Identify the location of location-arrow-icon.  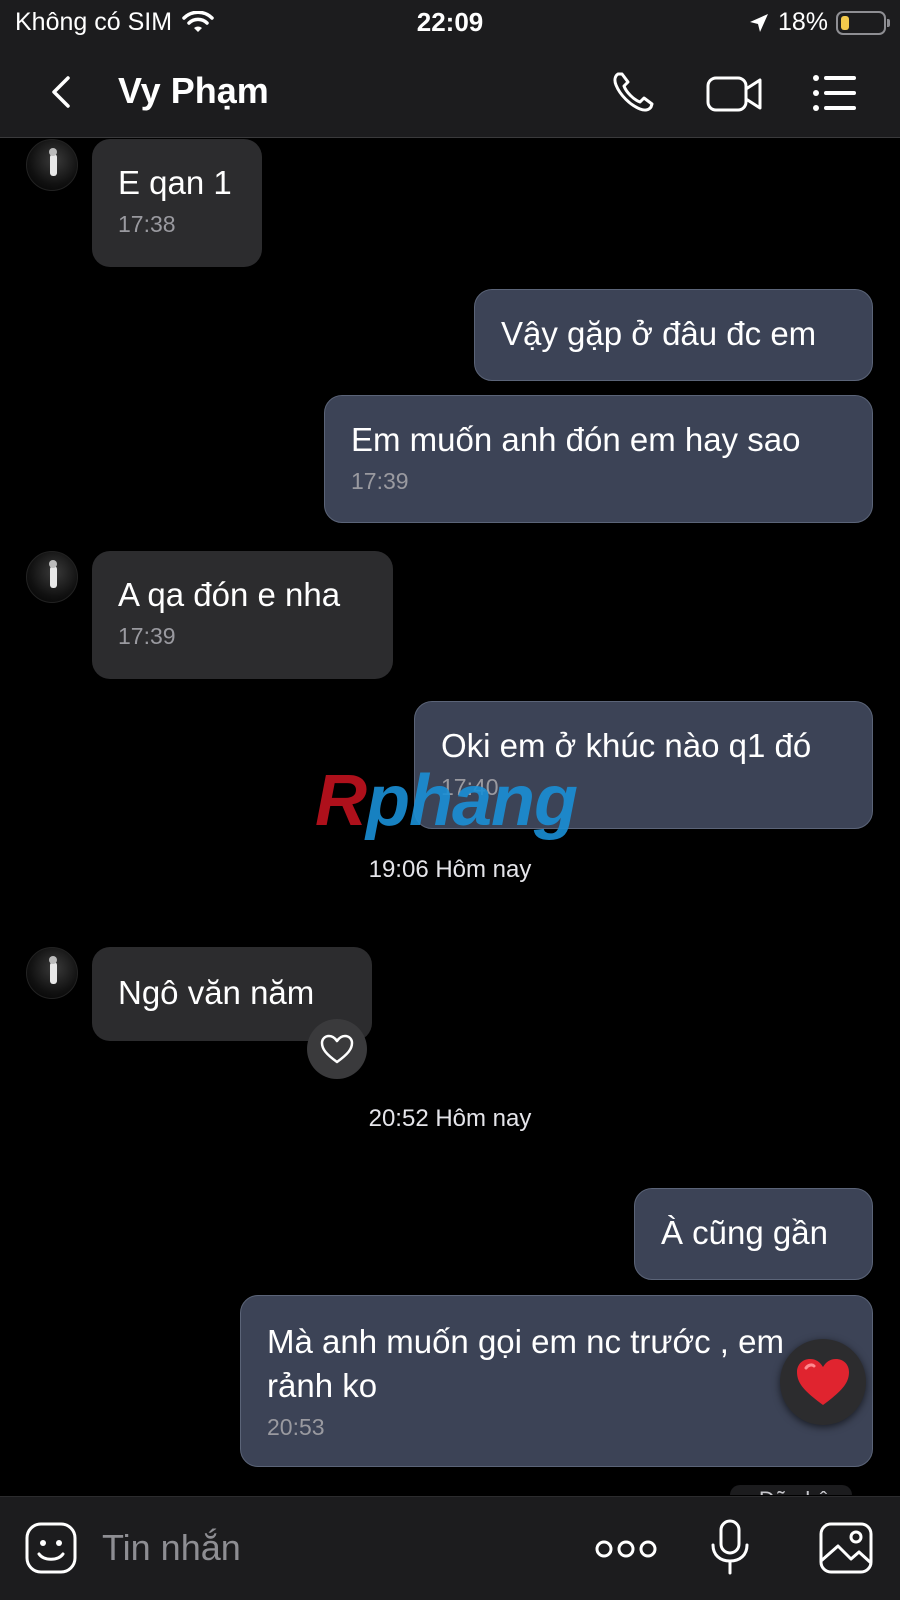
(758, 22).